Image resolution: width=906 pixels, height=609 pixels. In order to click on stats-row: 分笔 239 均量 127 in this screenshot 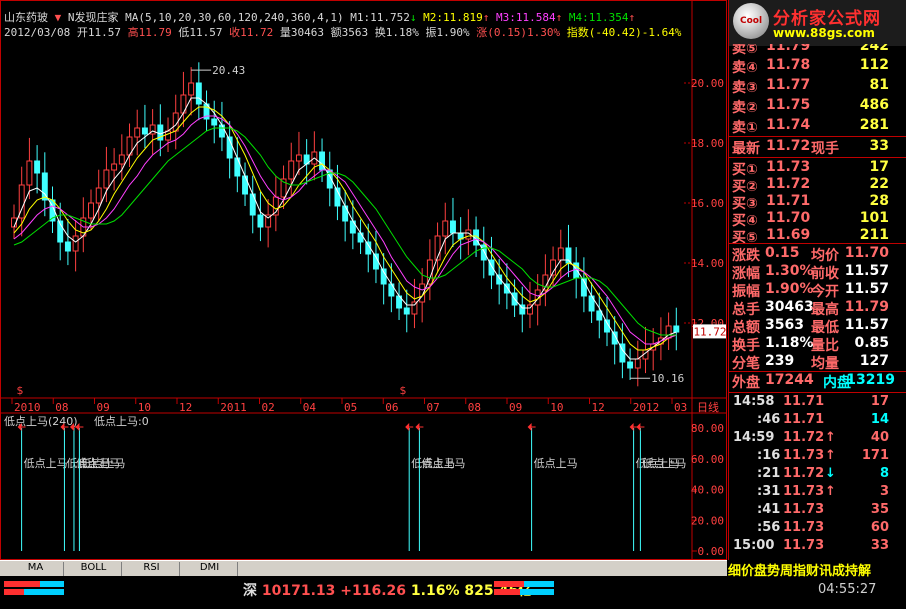, I will do `click(817, 363)`.